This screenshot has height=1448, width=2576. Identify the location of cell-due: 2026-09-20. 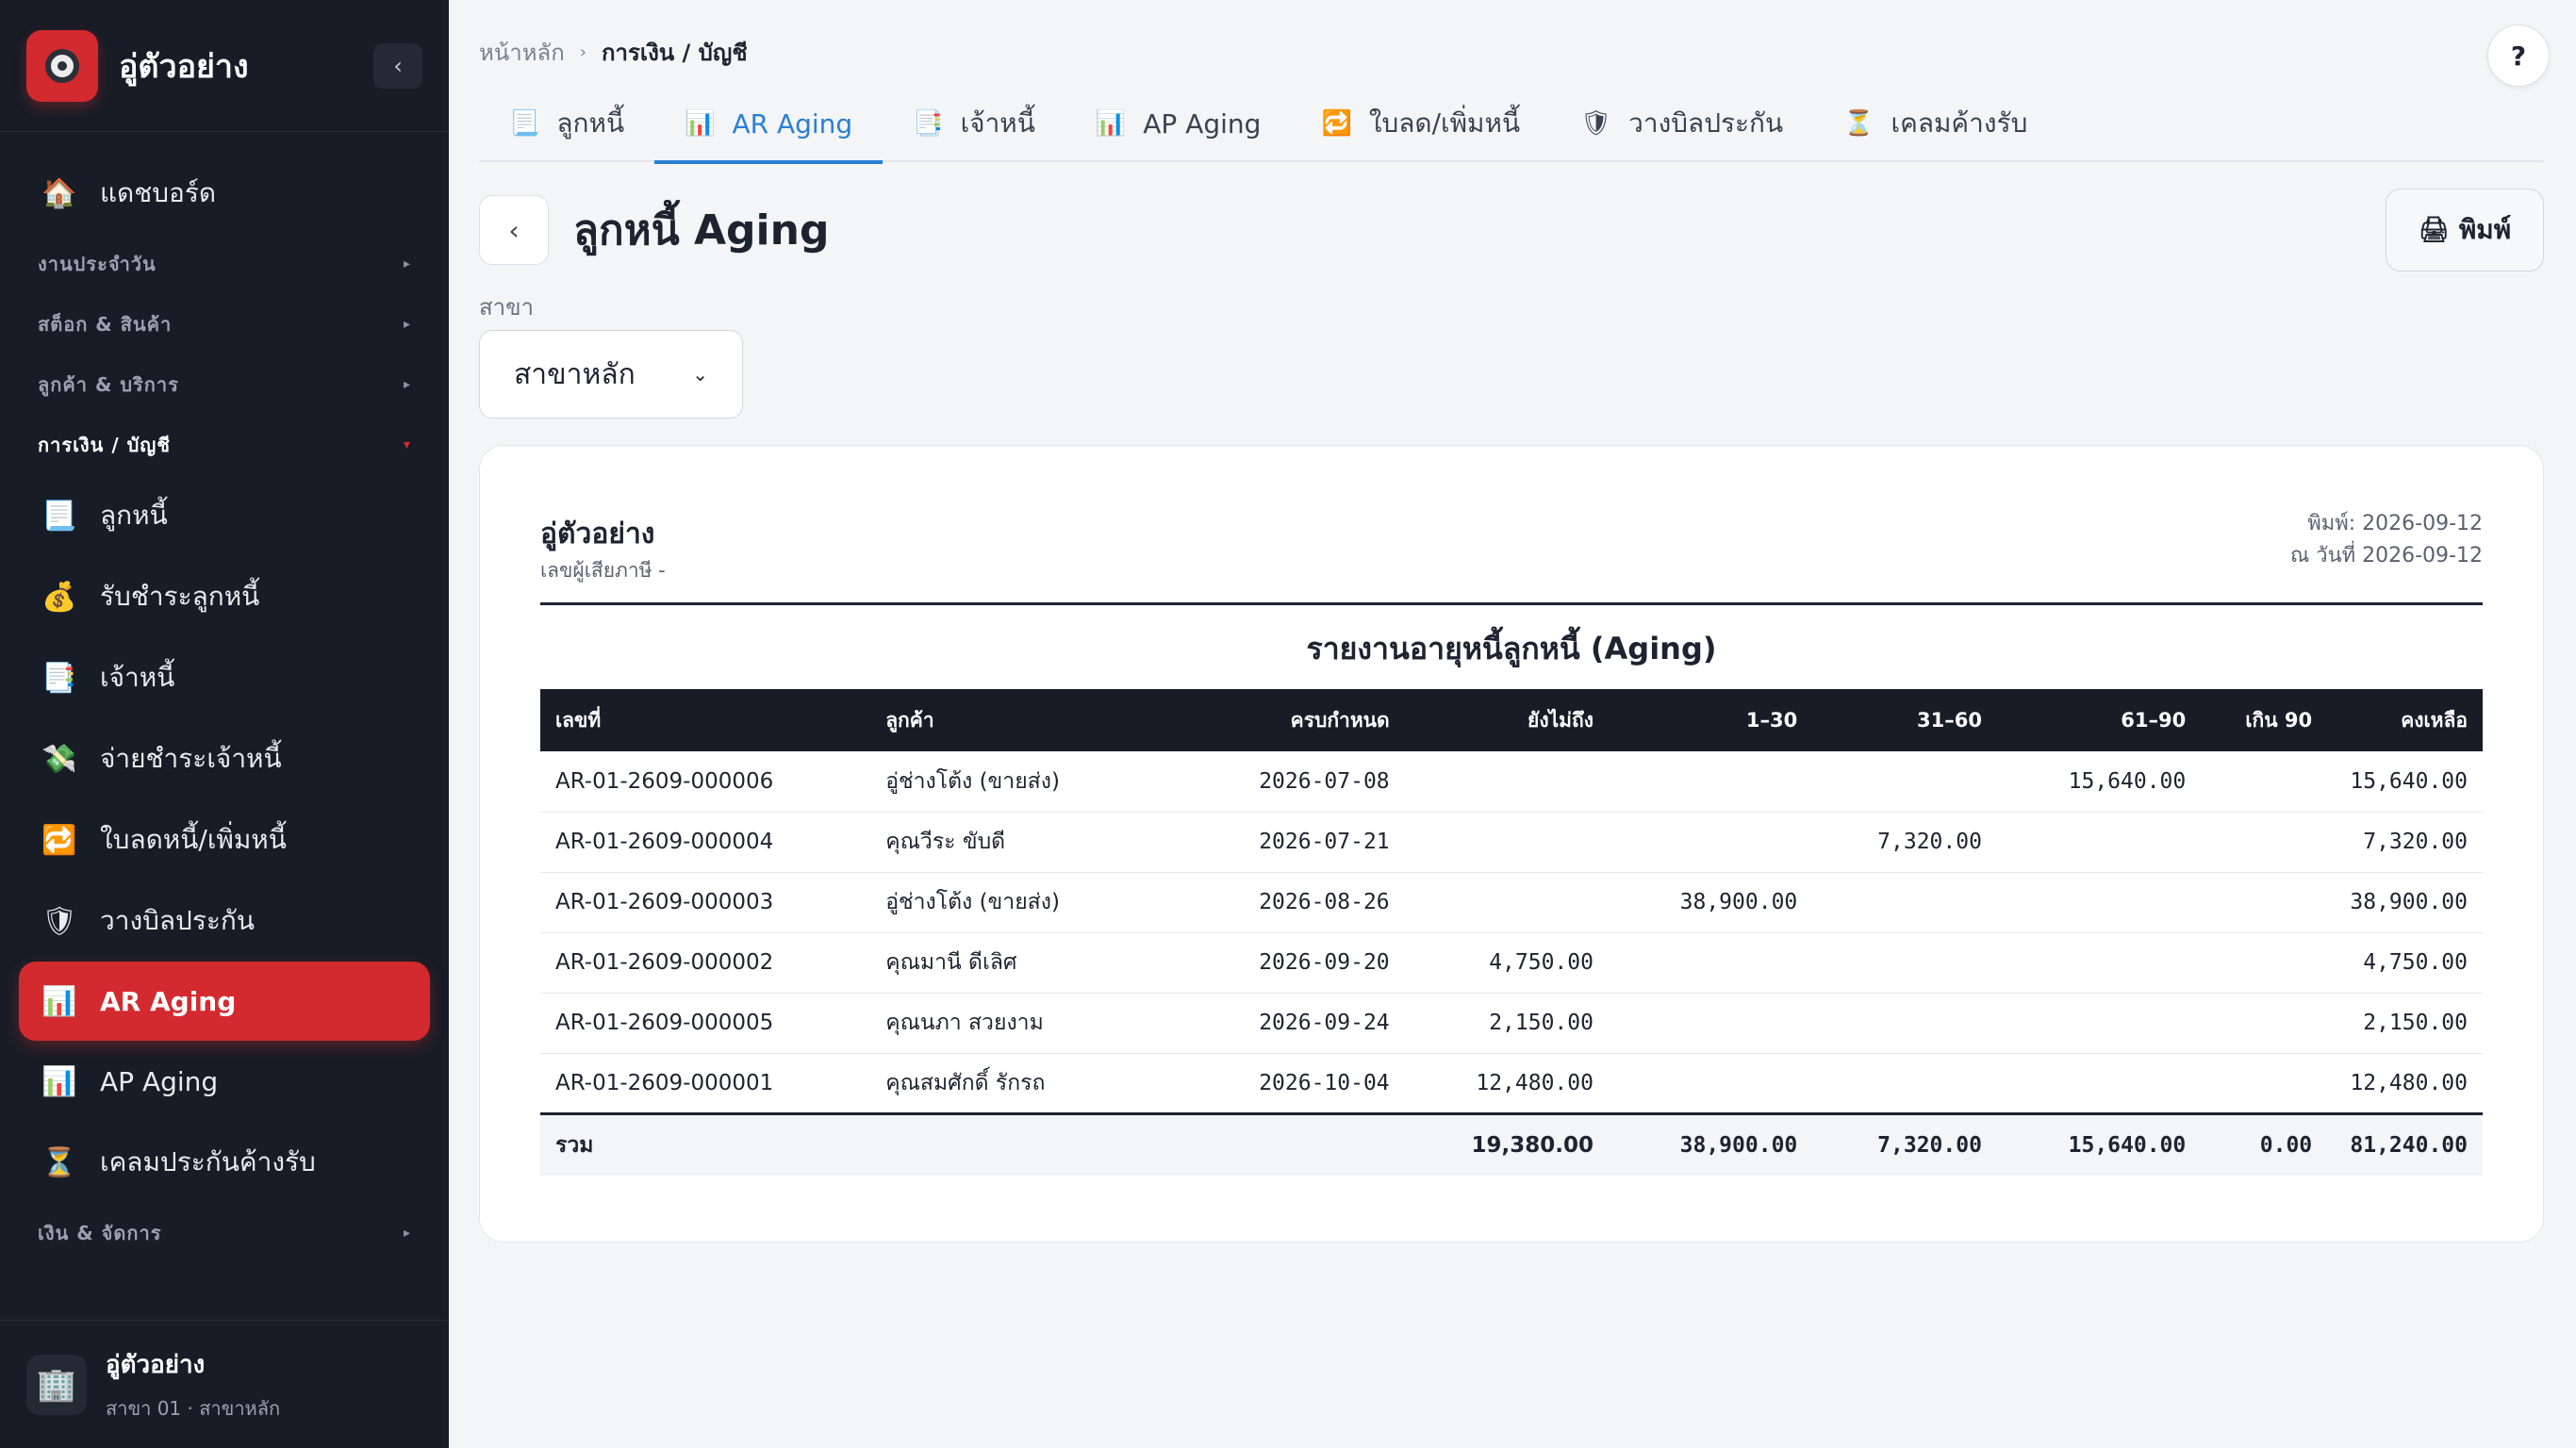
(1298, 963).